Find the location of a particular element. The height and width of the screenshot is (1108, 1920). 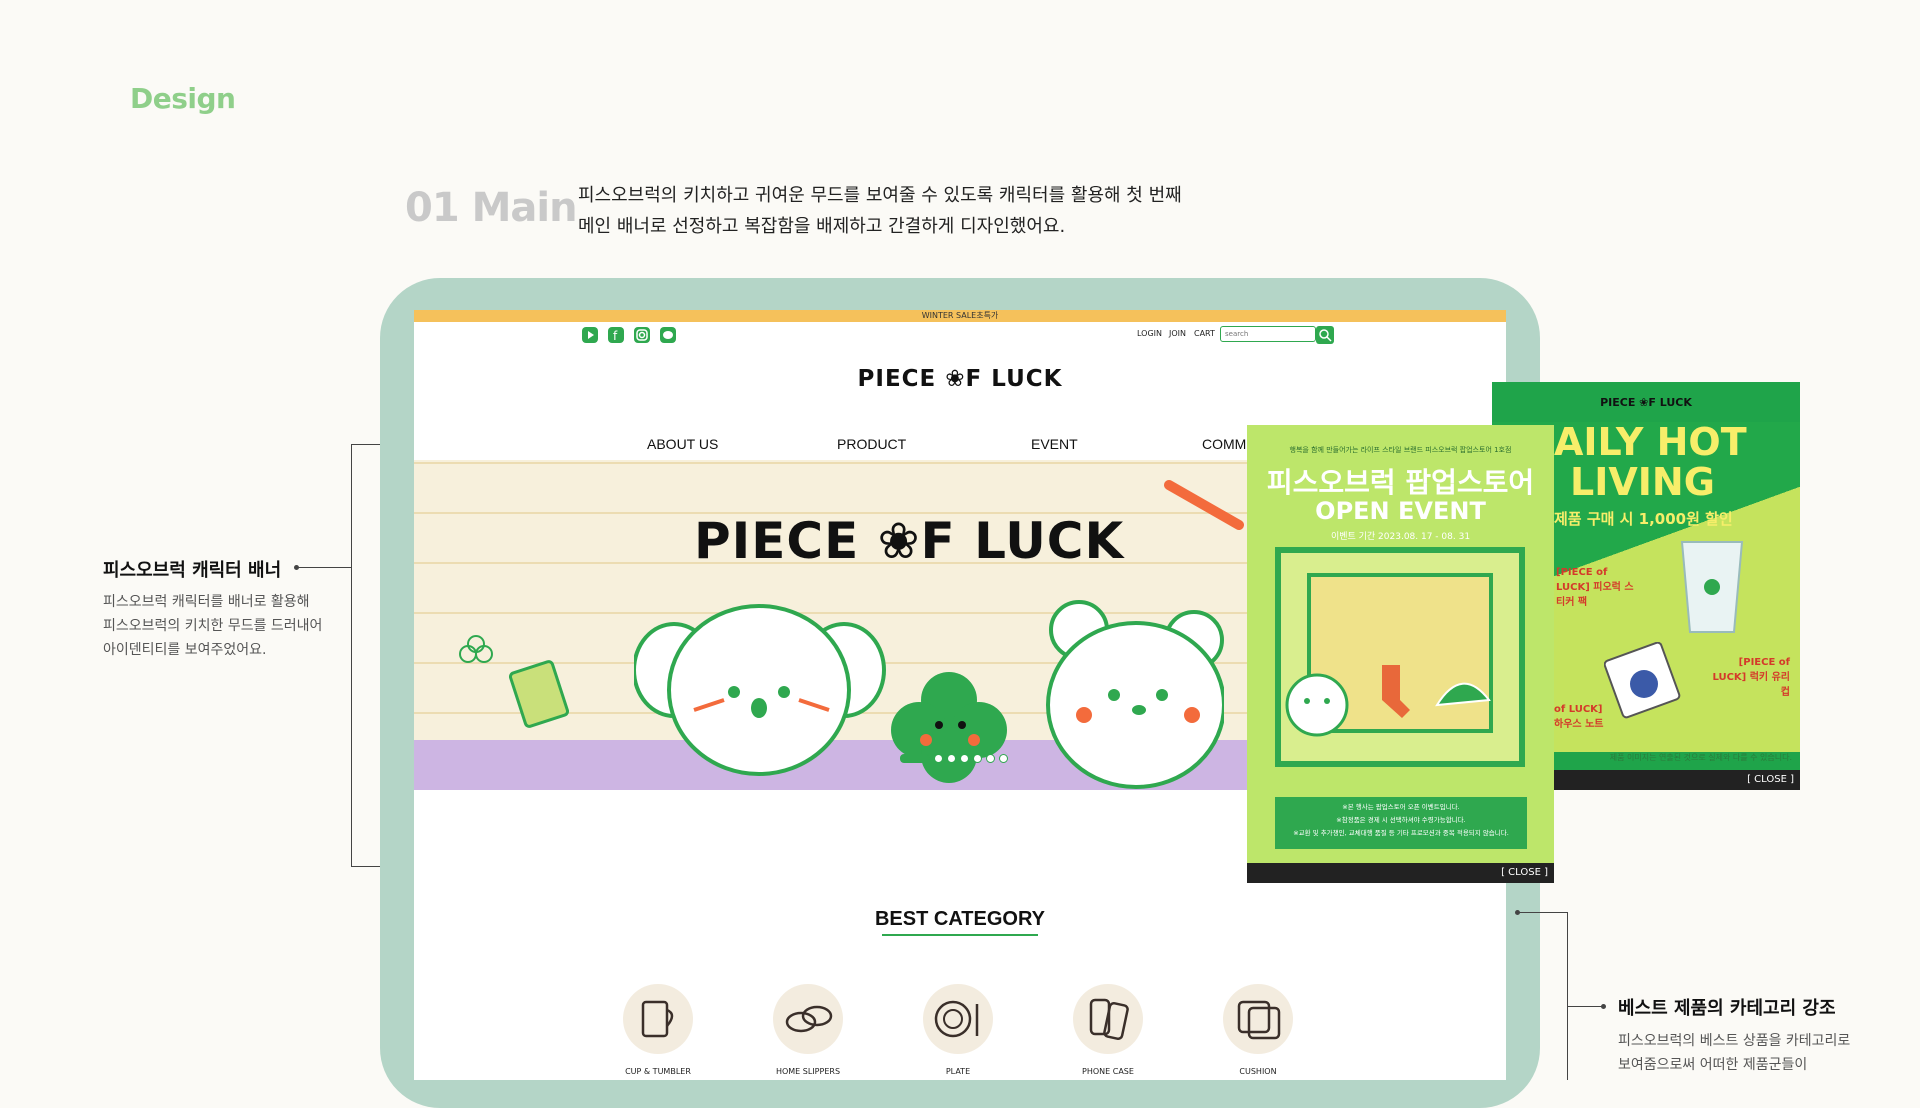

youtube-icon is located at coordinates (590, 335).